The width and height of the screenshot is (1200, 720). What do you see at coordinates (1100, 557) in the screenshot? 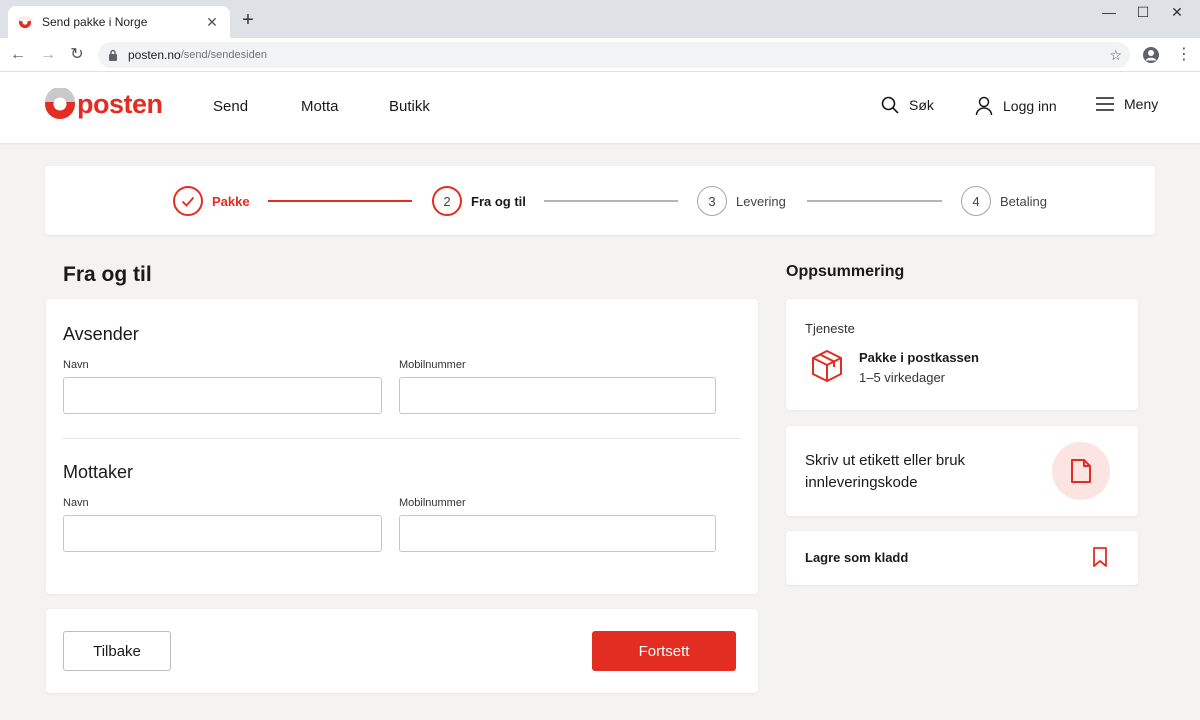
I see `bookmark-icon` at bounding box center [1100, 557].